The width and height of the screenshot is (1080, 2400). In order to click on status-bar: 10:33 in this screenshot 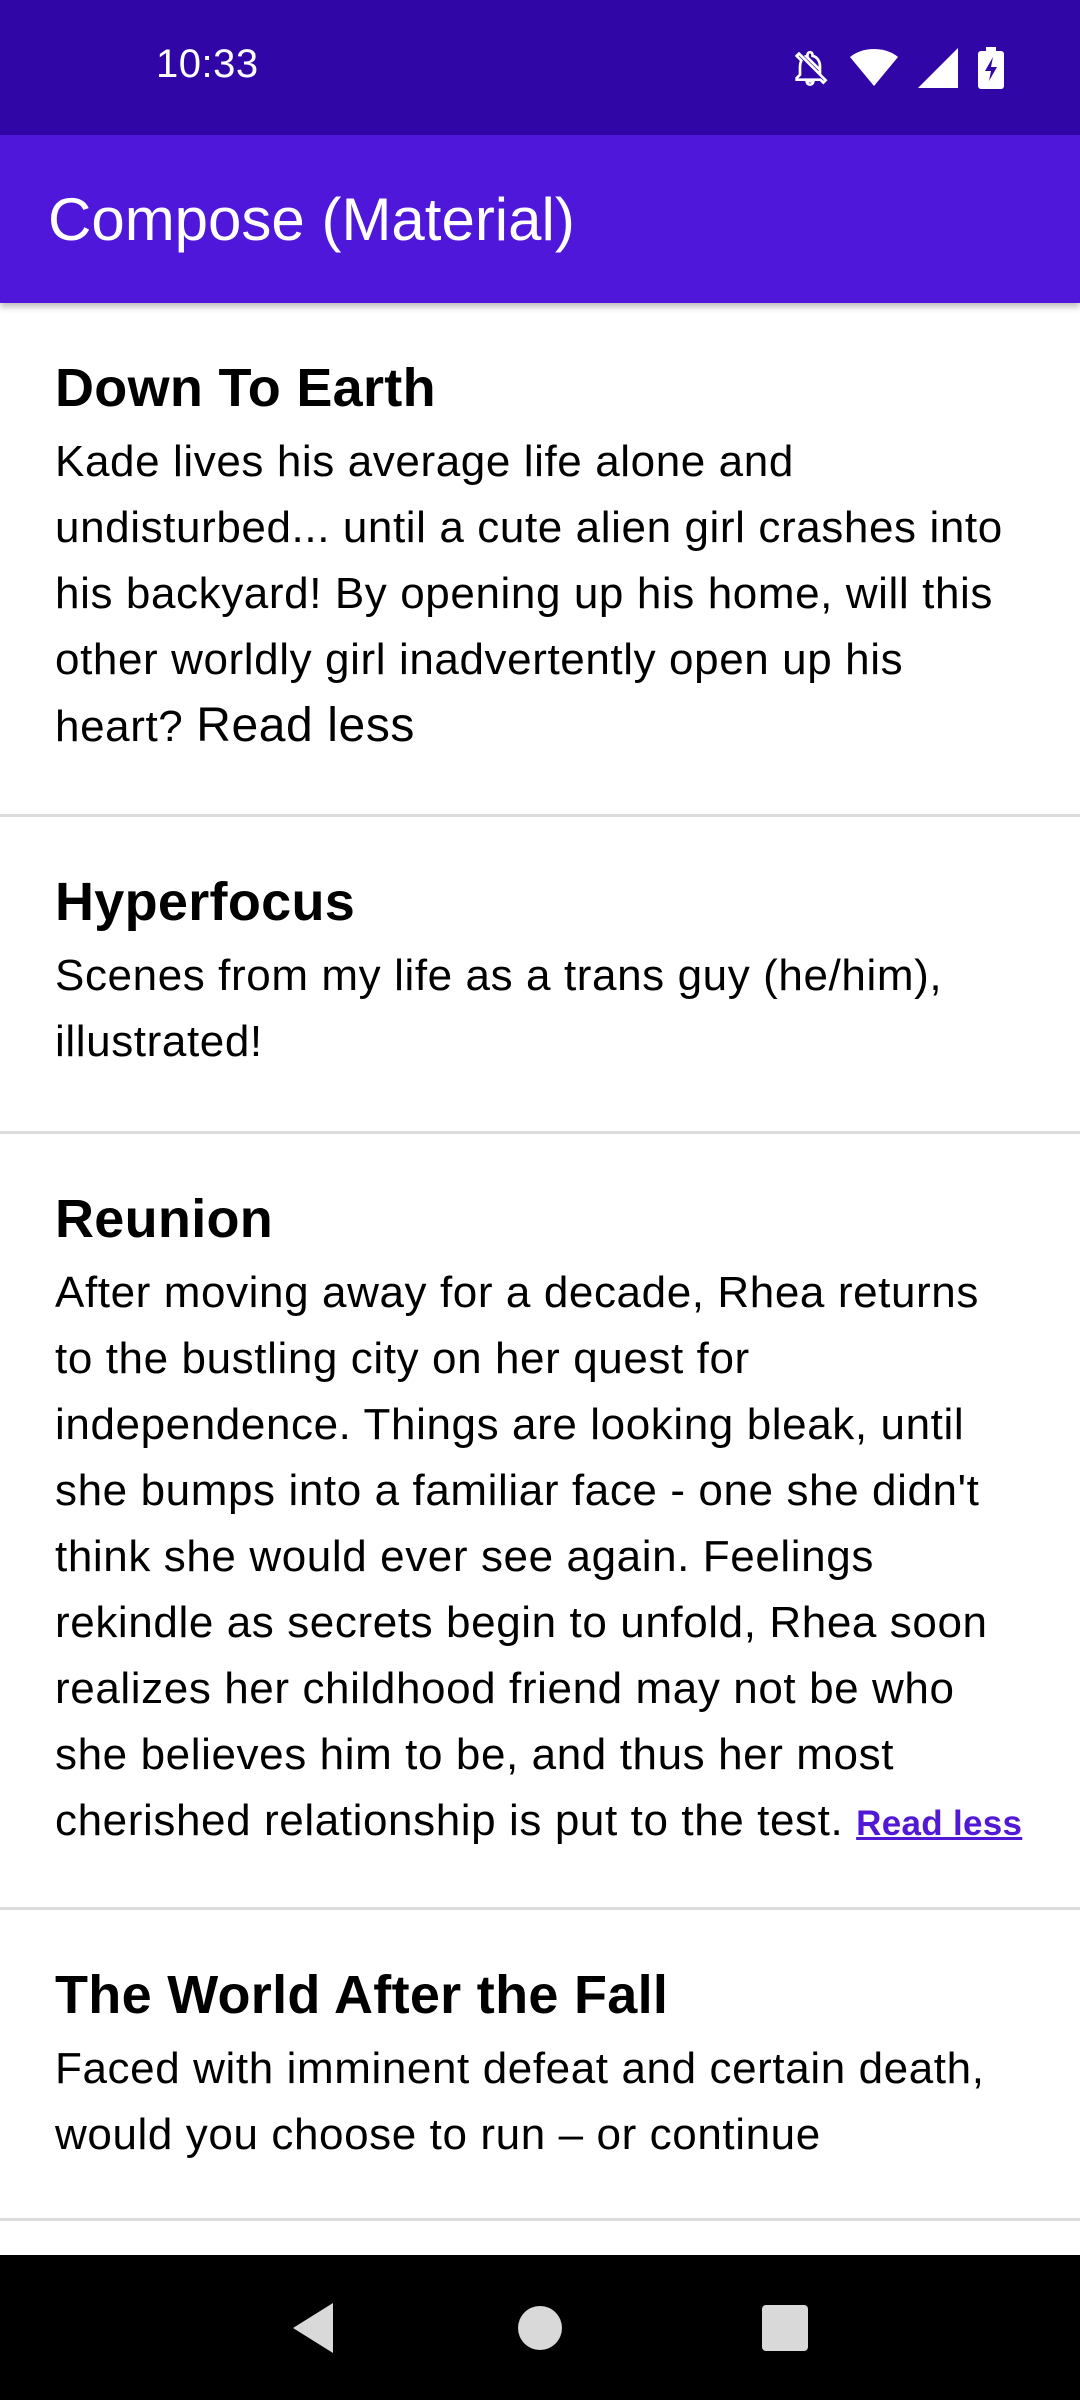, I will do `click(540, 67)`.